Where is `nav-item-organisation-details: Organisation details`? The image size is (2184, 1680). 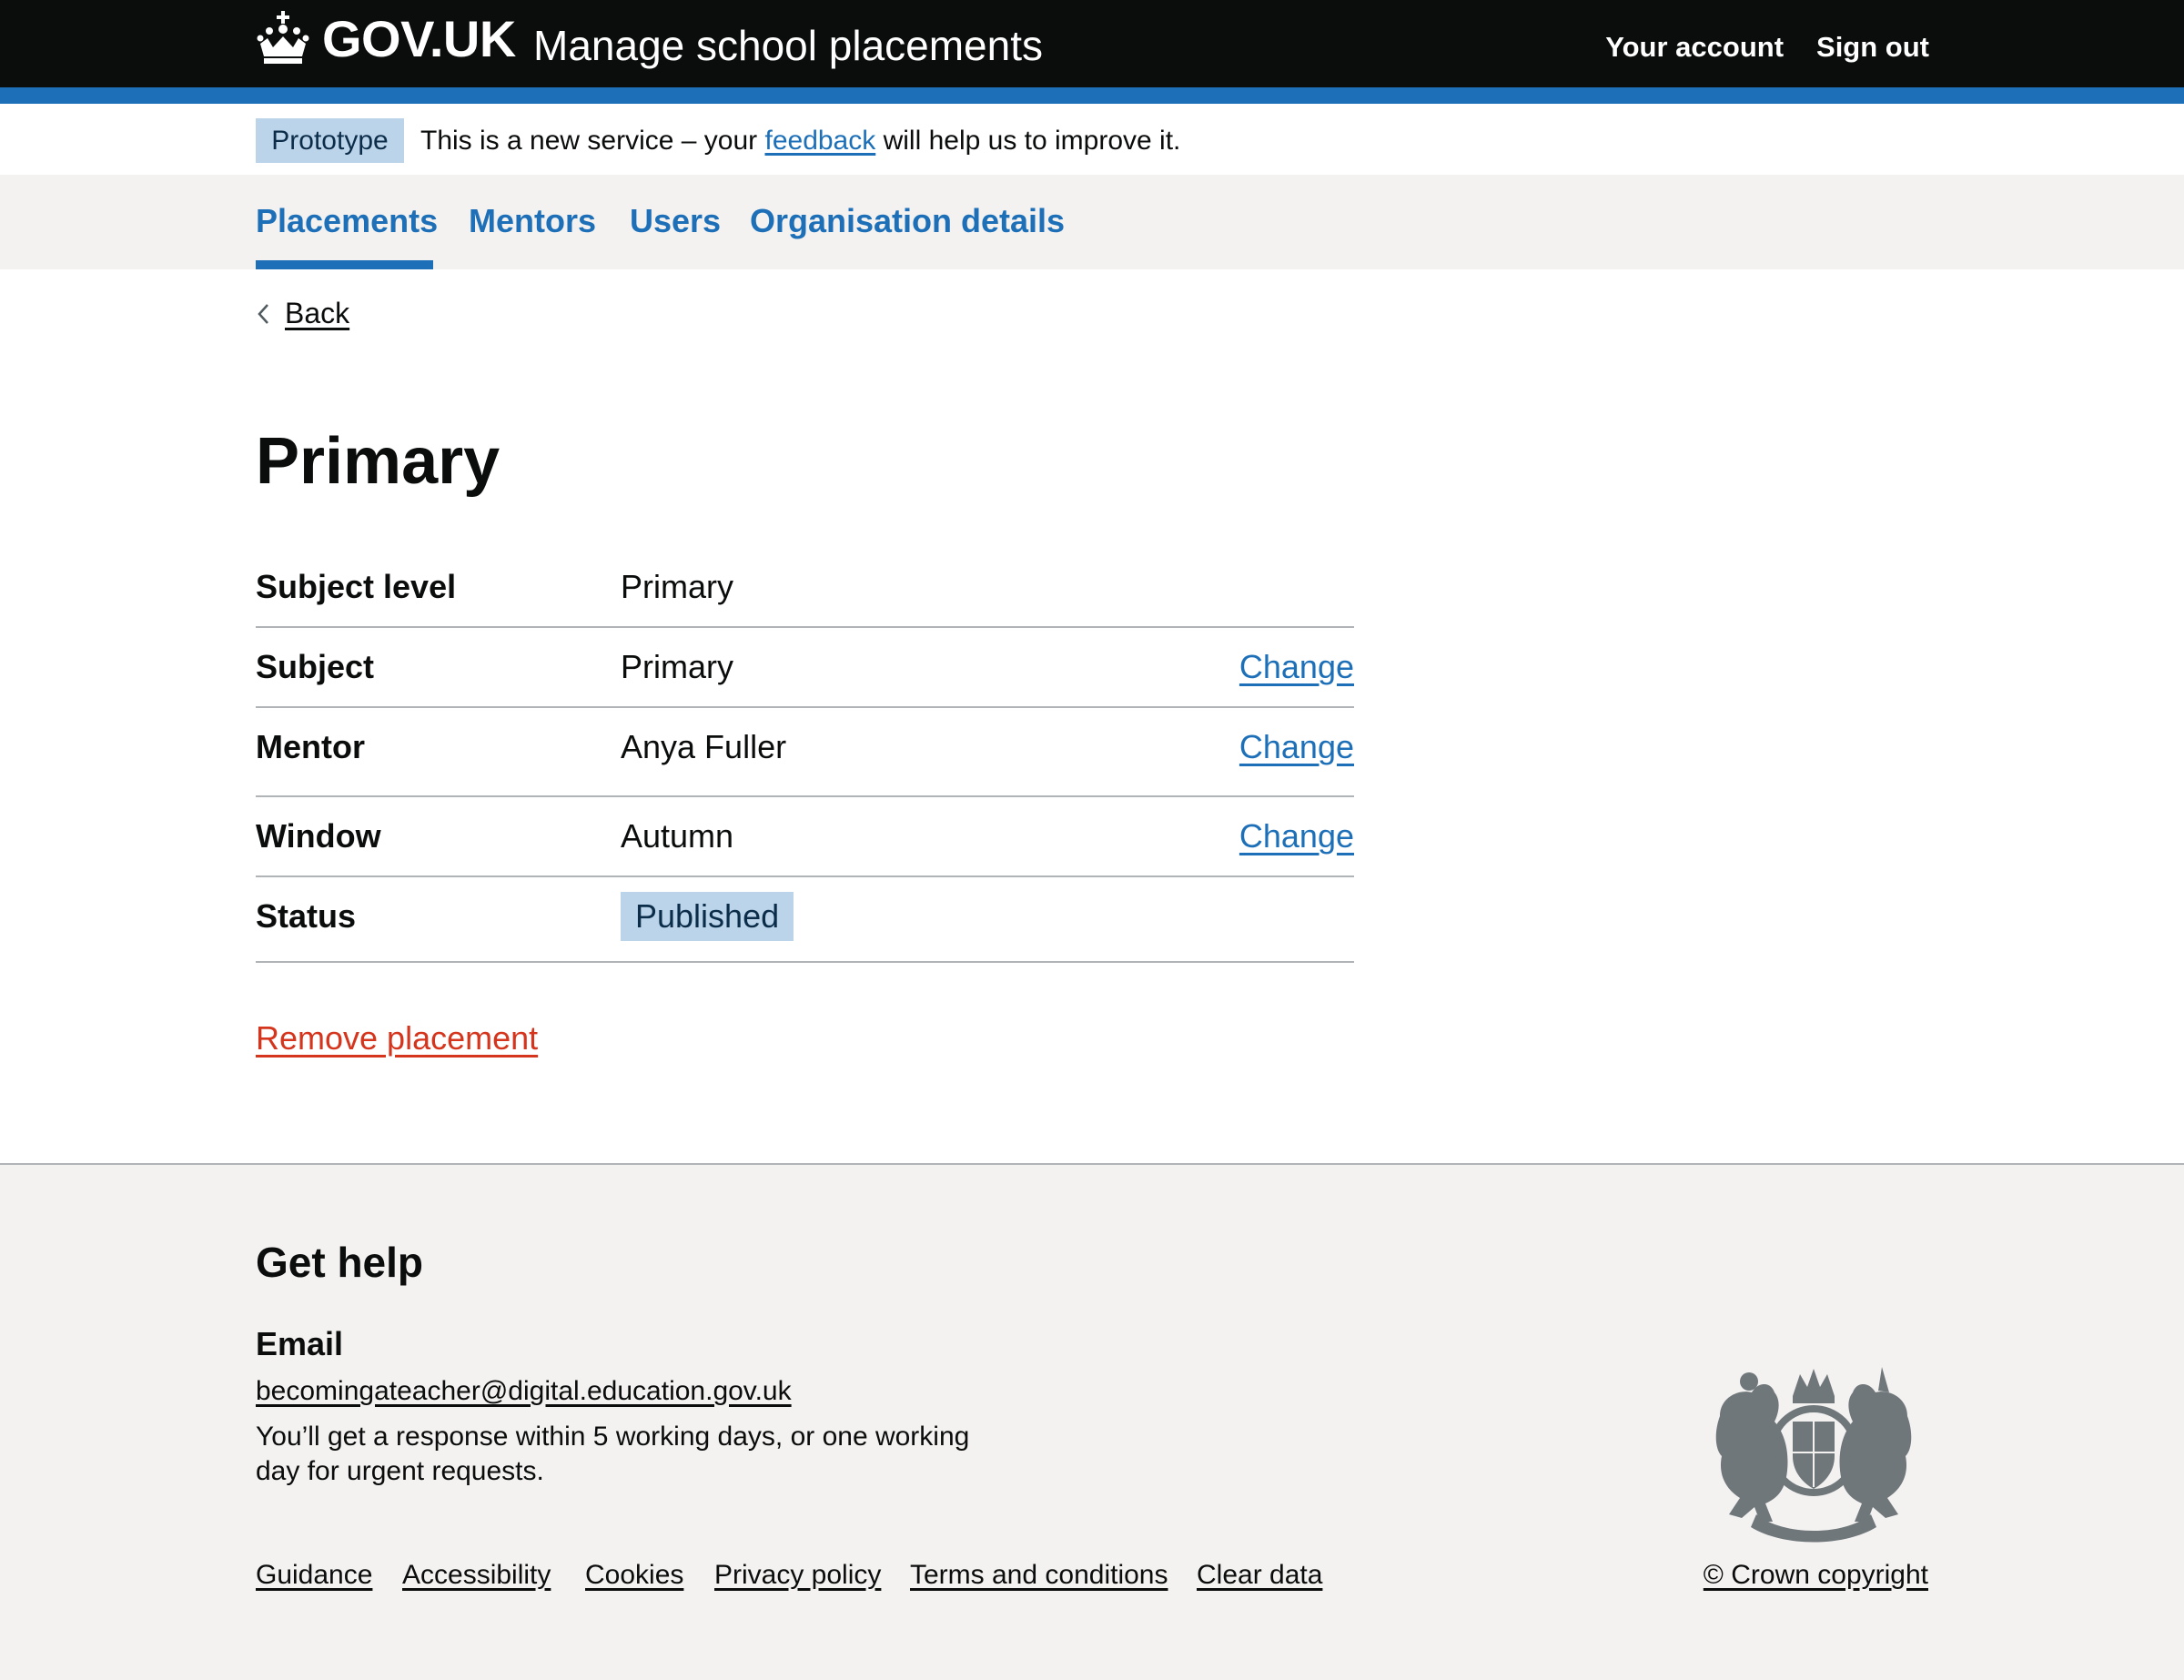 nav-item-organisation-details: Organisation details is located at coordinates (908, 221).